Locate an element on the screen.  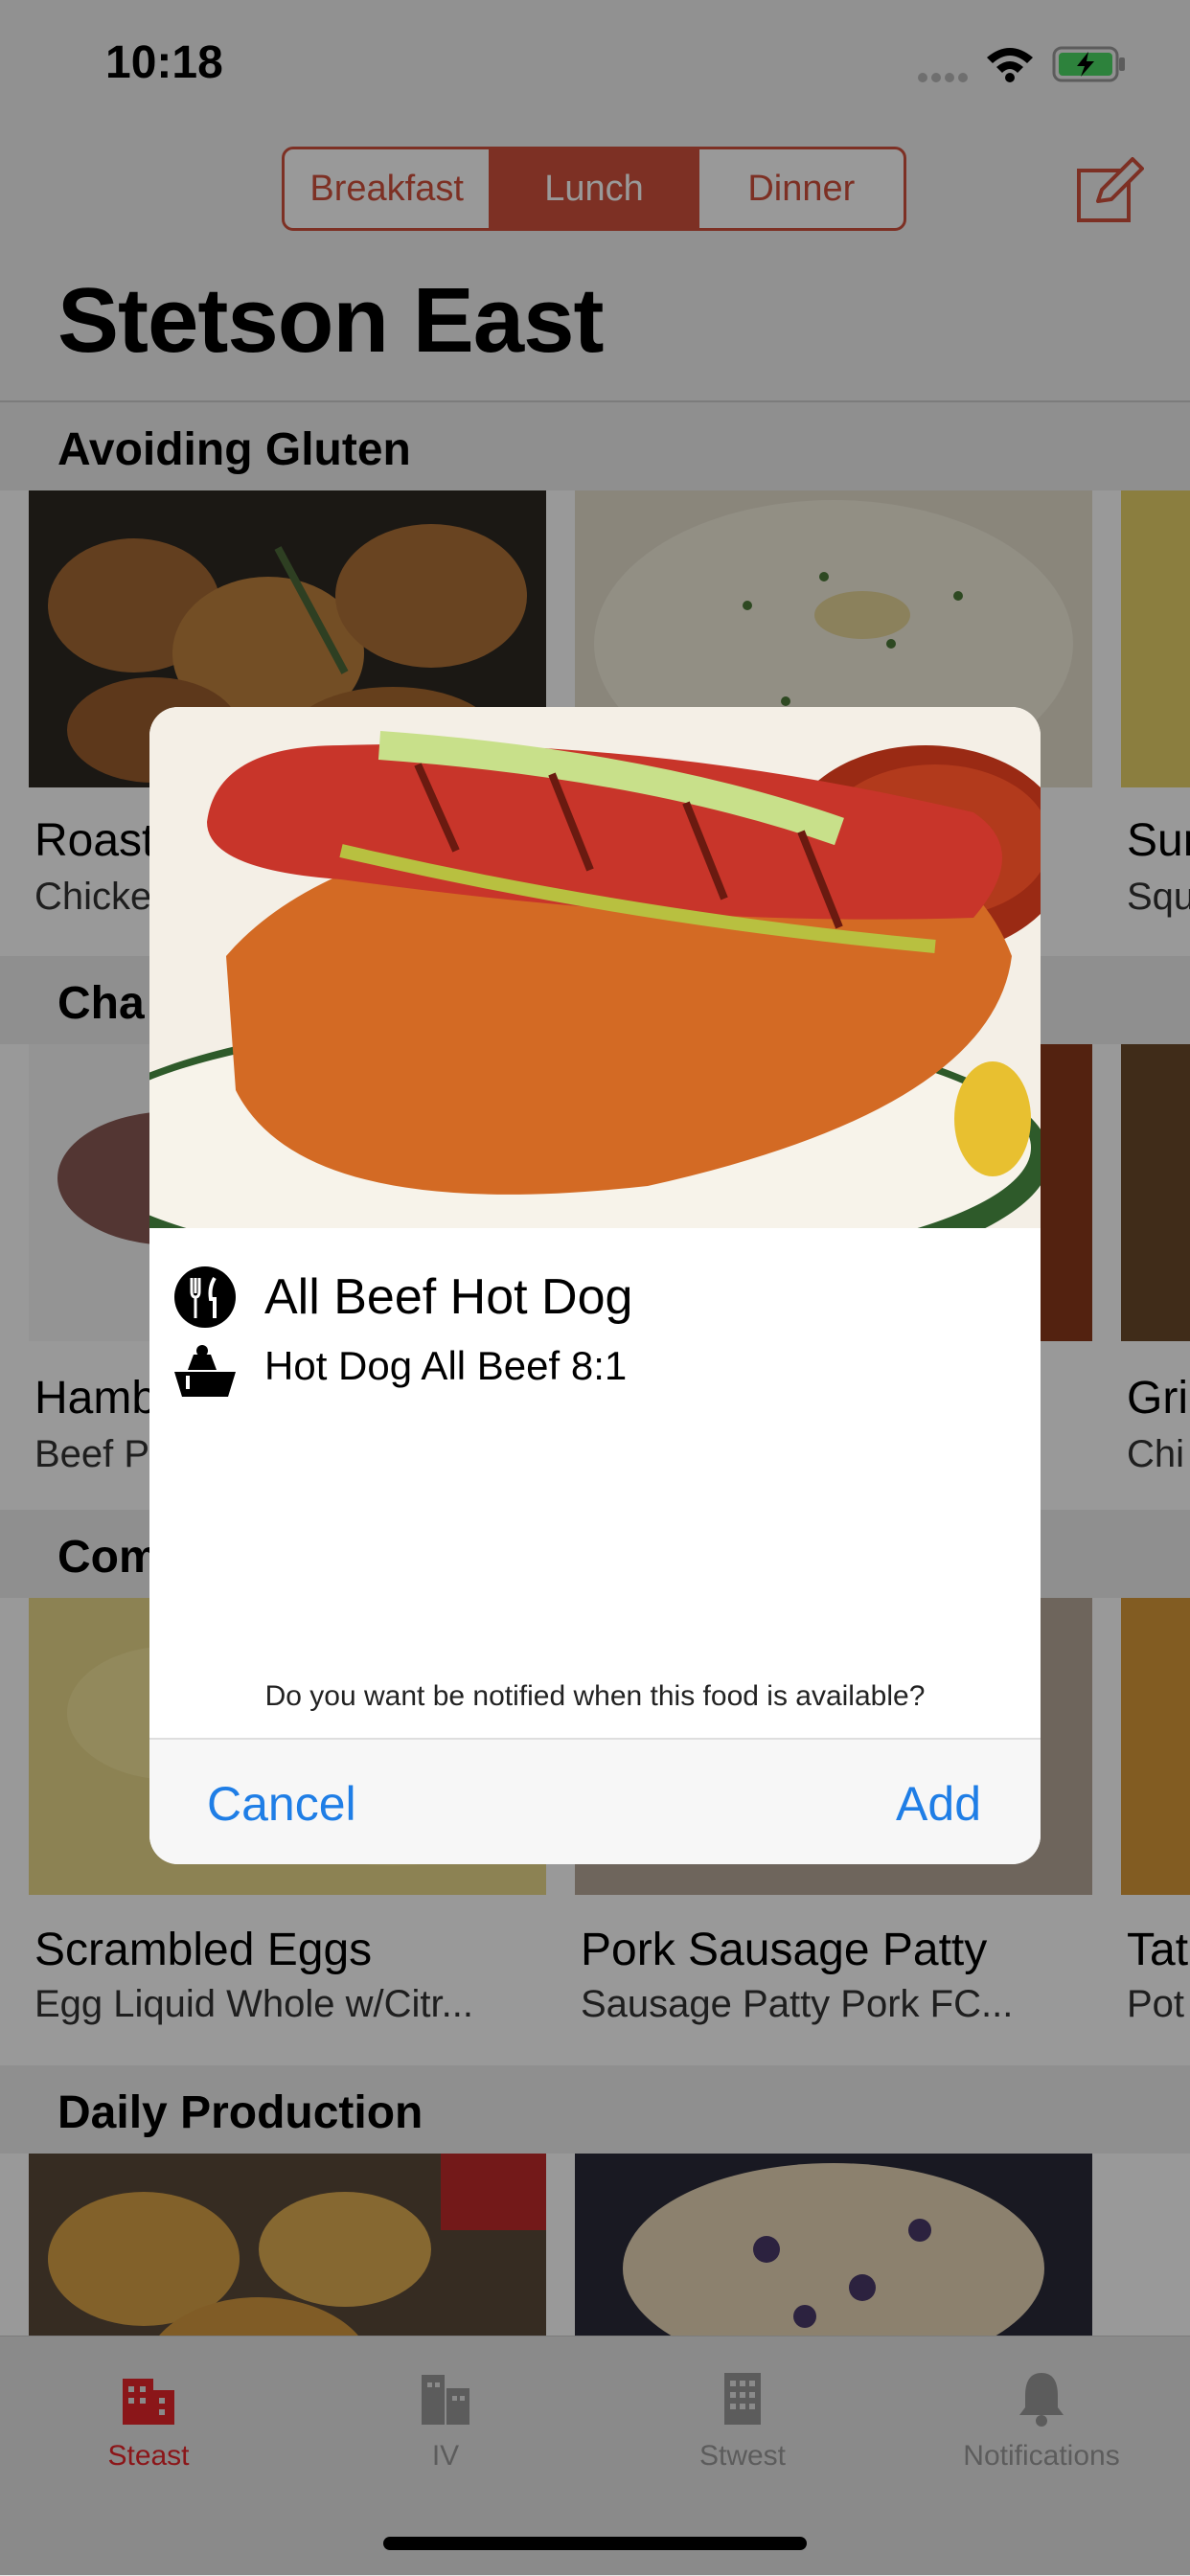
home-indicator is located at coordinates (595, 2543).